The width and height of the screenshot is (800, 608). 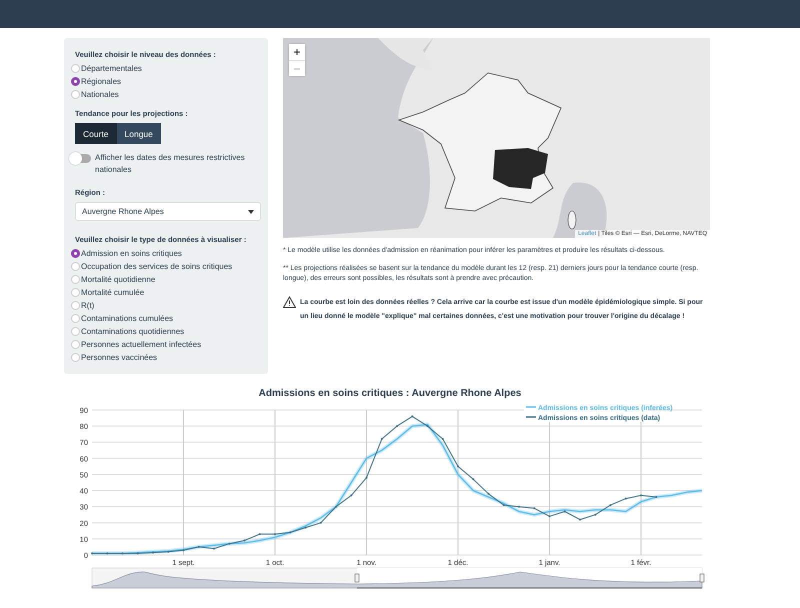 I want to click on radio-label: Mortalité quotidienne, so click(x=118, y=279).